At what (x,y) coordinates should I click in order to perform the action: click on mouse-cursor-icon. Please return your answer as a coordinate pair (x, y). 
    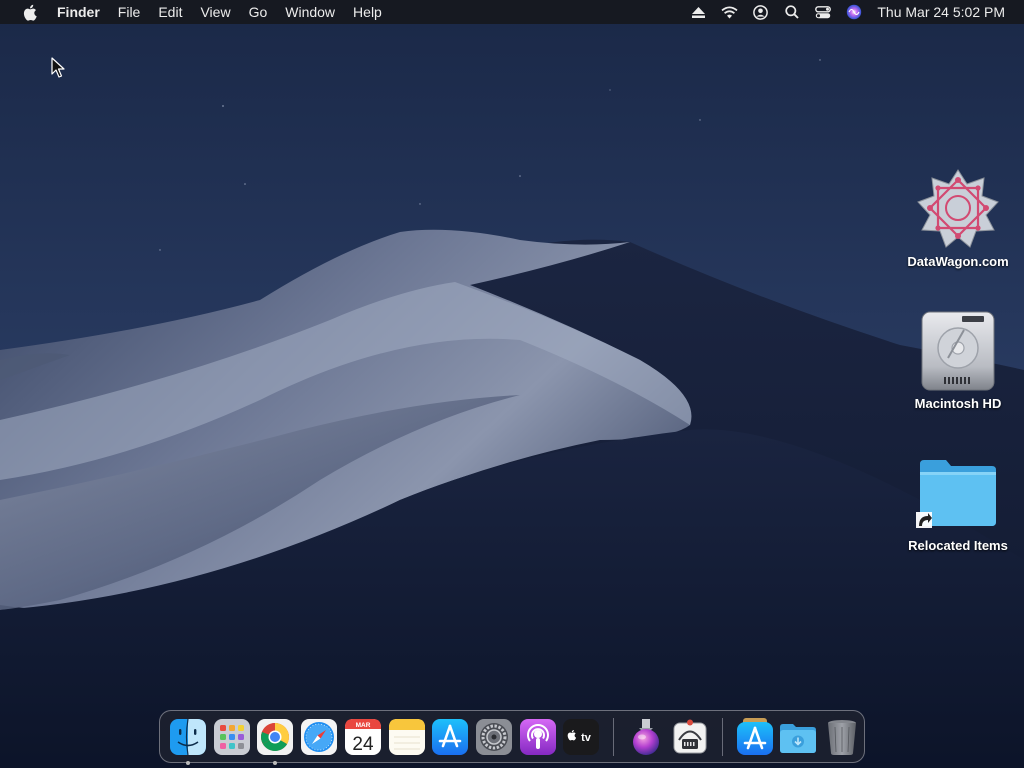
    Looking at the image, I should click on (58, 67).